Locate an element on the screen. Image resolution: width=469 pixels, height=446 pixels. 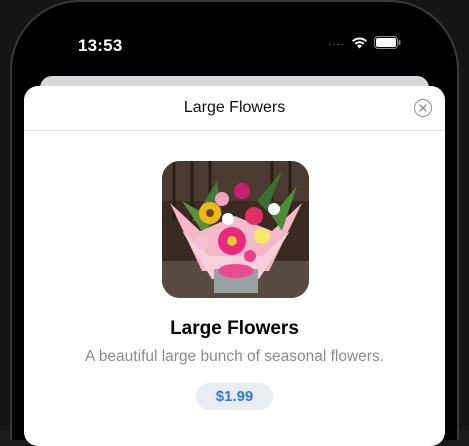
wifi-icon is located at coordinates (359, 45).